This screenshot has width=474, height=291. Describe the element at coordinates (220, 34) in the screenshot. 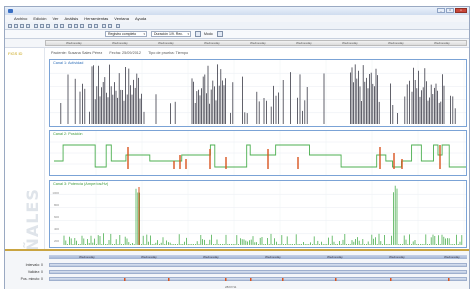

I see `scale-toggle-button` at that location.